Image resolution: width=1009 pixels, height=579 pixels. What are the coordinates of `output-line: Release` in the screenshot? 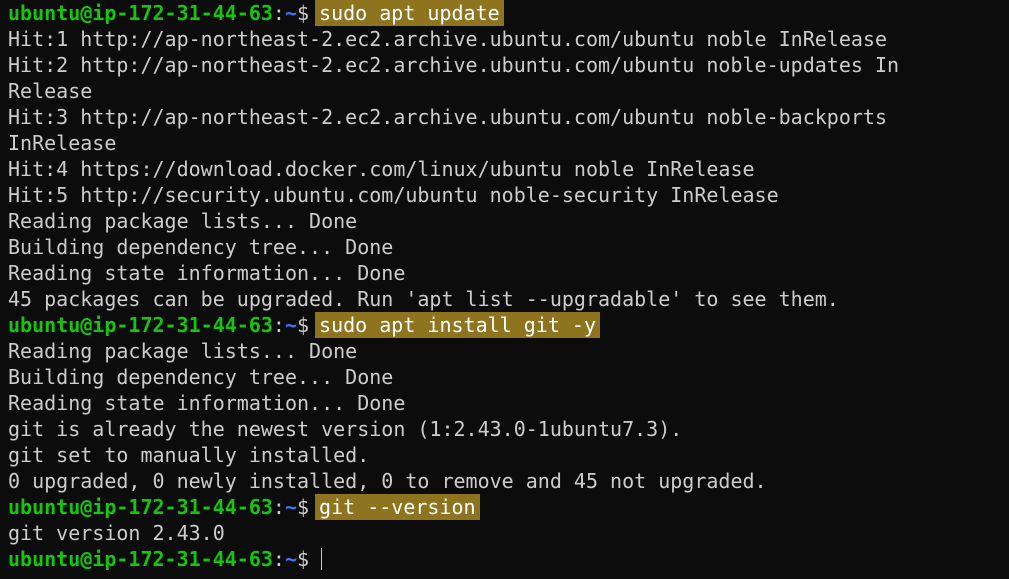 It's located at (50, 91).